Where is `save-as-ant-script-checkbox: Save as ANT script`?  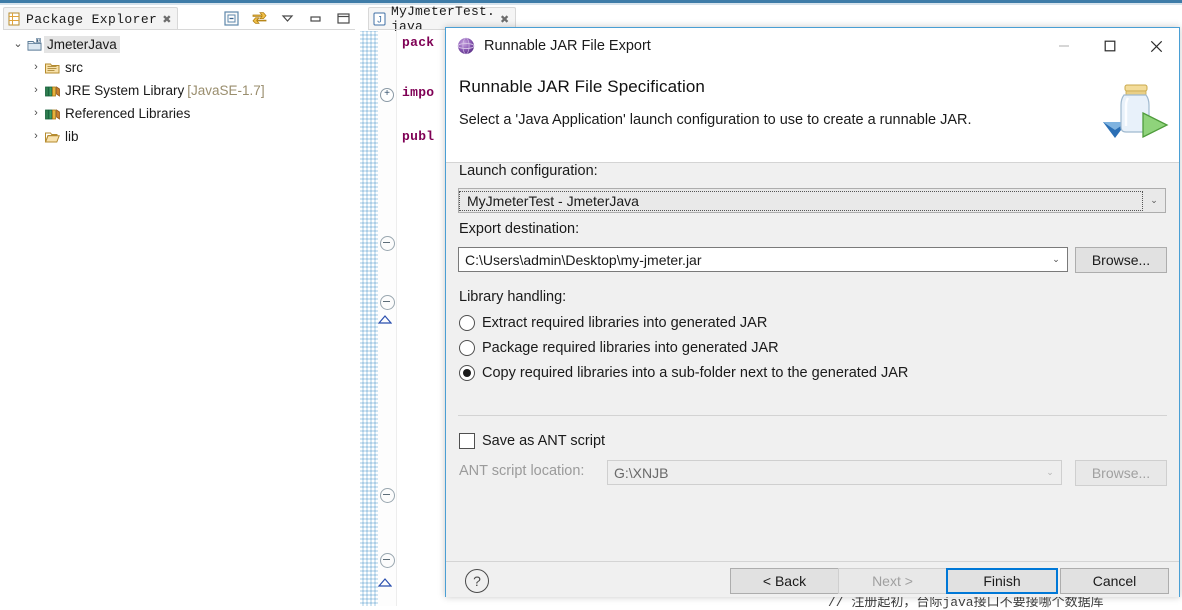 save-as-ant-script-checkbox: Save as ANT script is located at coordinates (532, 441).